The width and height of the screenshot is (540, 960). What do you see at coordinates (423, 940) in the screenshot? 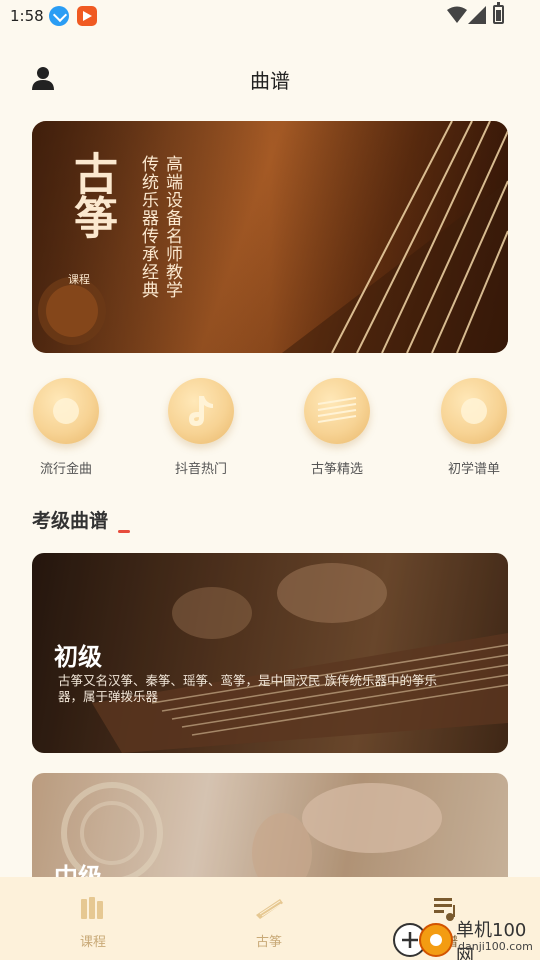
I see `watermark-logo-icon` at bounding box center [423, 940].